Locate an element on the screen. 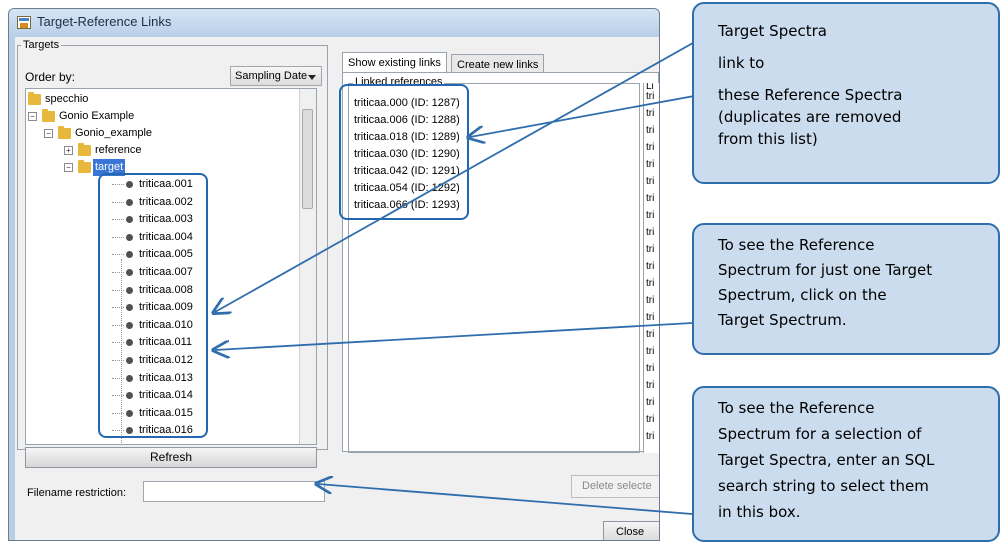 This screenshot has width=1002, height=545. callout-text: Spectrum for a selection of is located at coordinates (820, 434).